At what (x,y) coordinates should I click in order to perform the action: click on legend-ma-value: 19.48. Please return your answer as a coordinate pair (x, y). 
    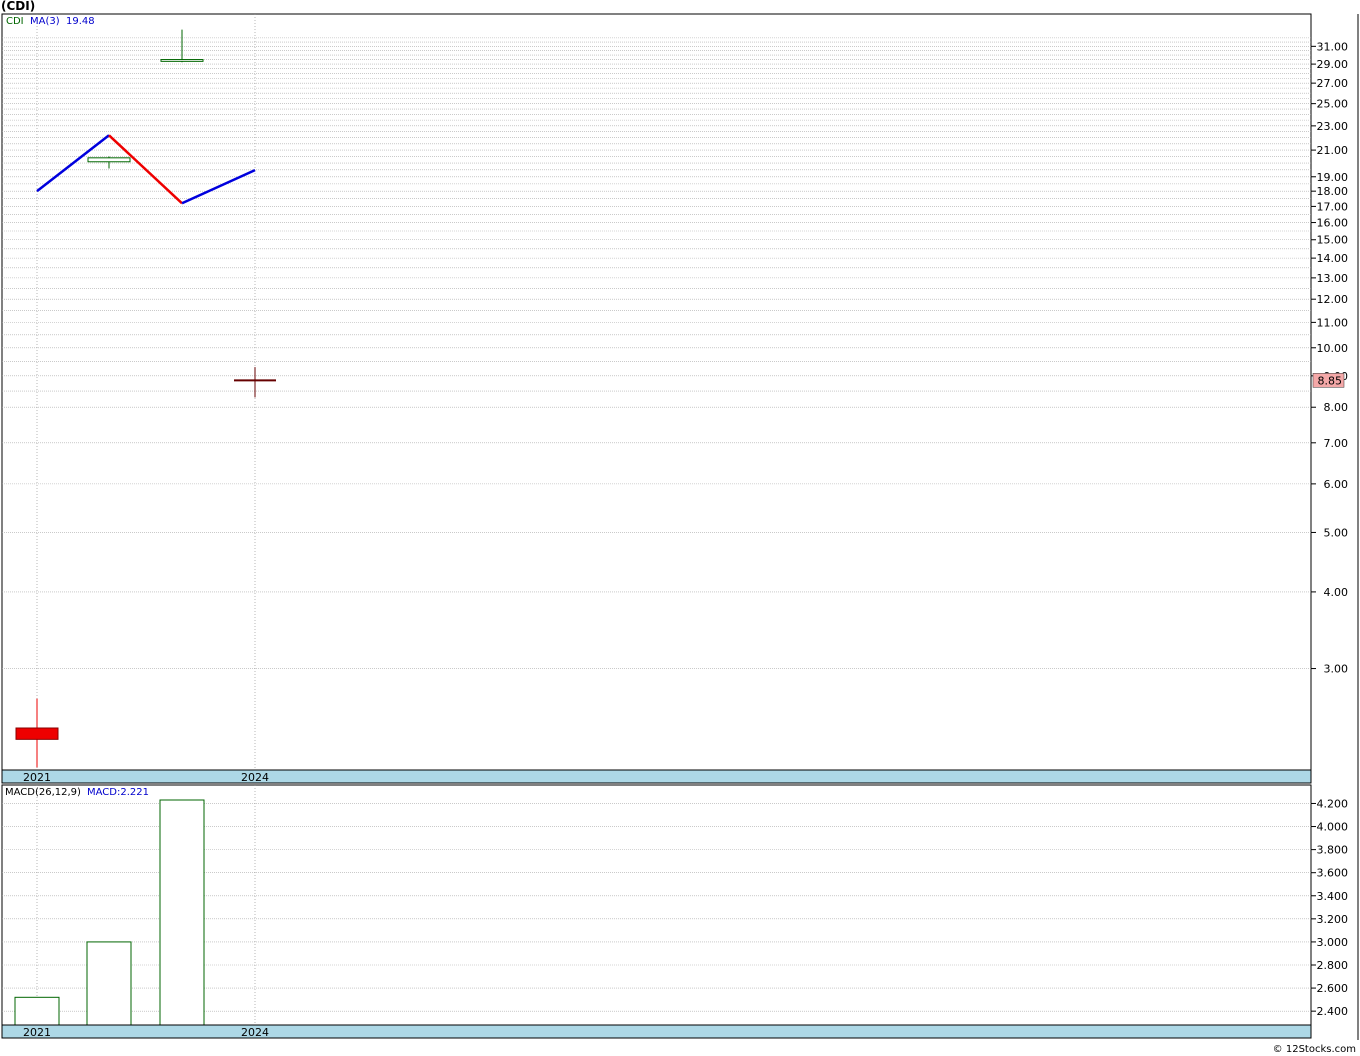
    Looking at the image, I should click on (80, 21).